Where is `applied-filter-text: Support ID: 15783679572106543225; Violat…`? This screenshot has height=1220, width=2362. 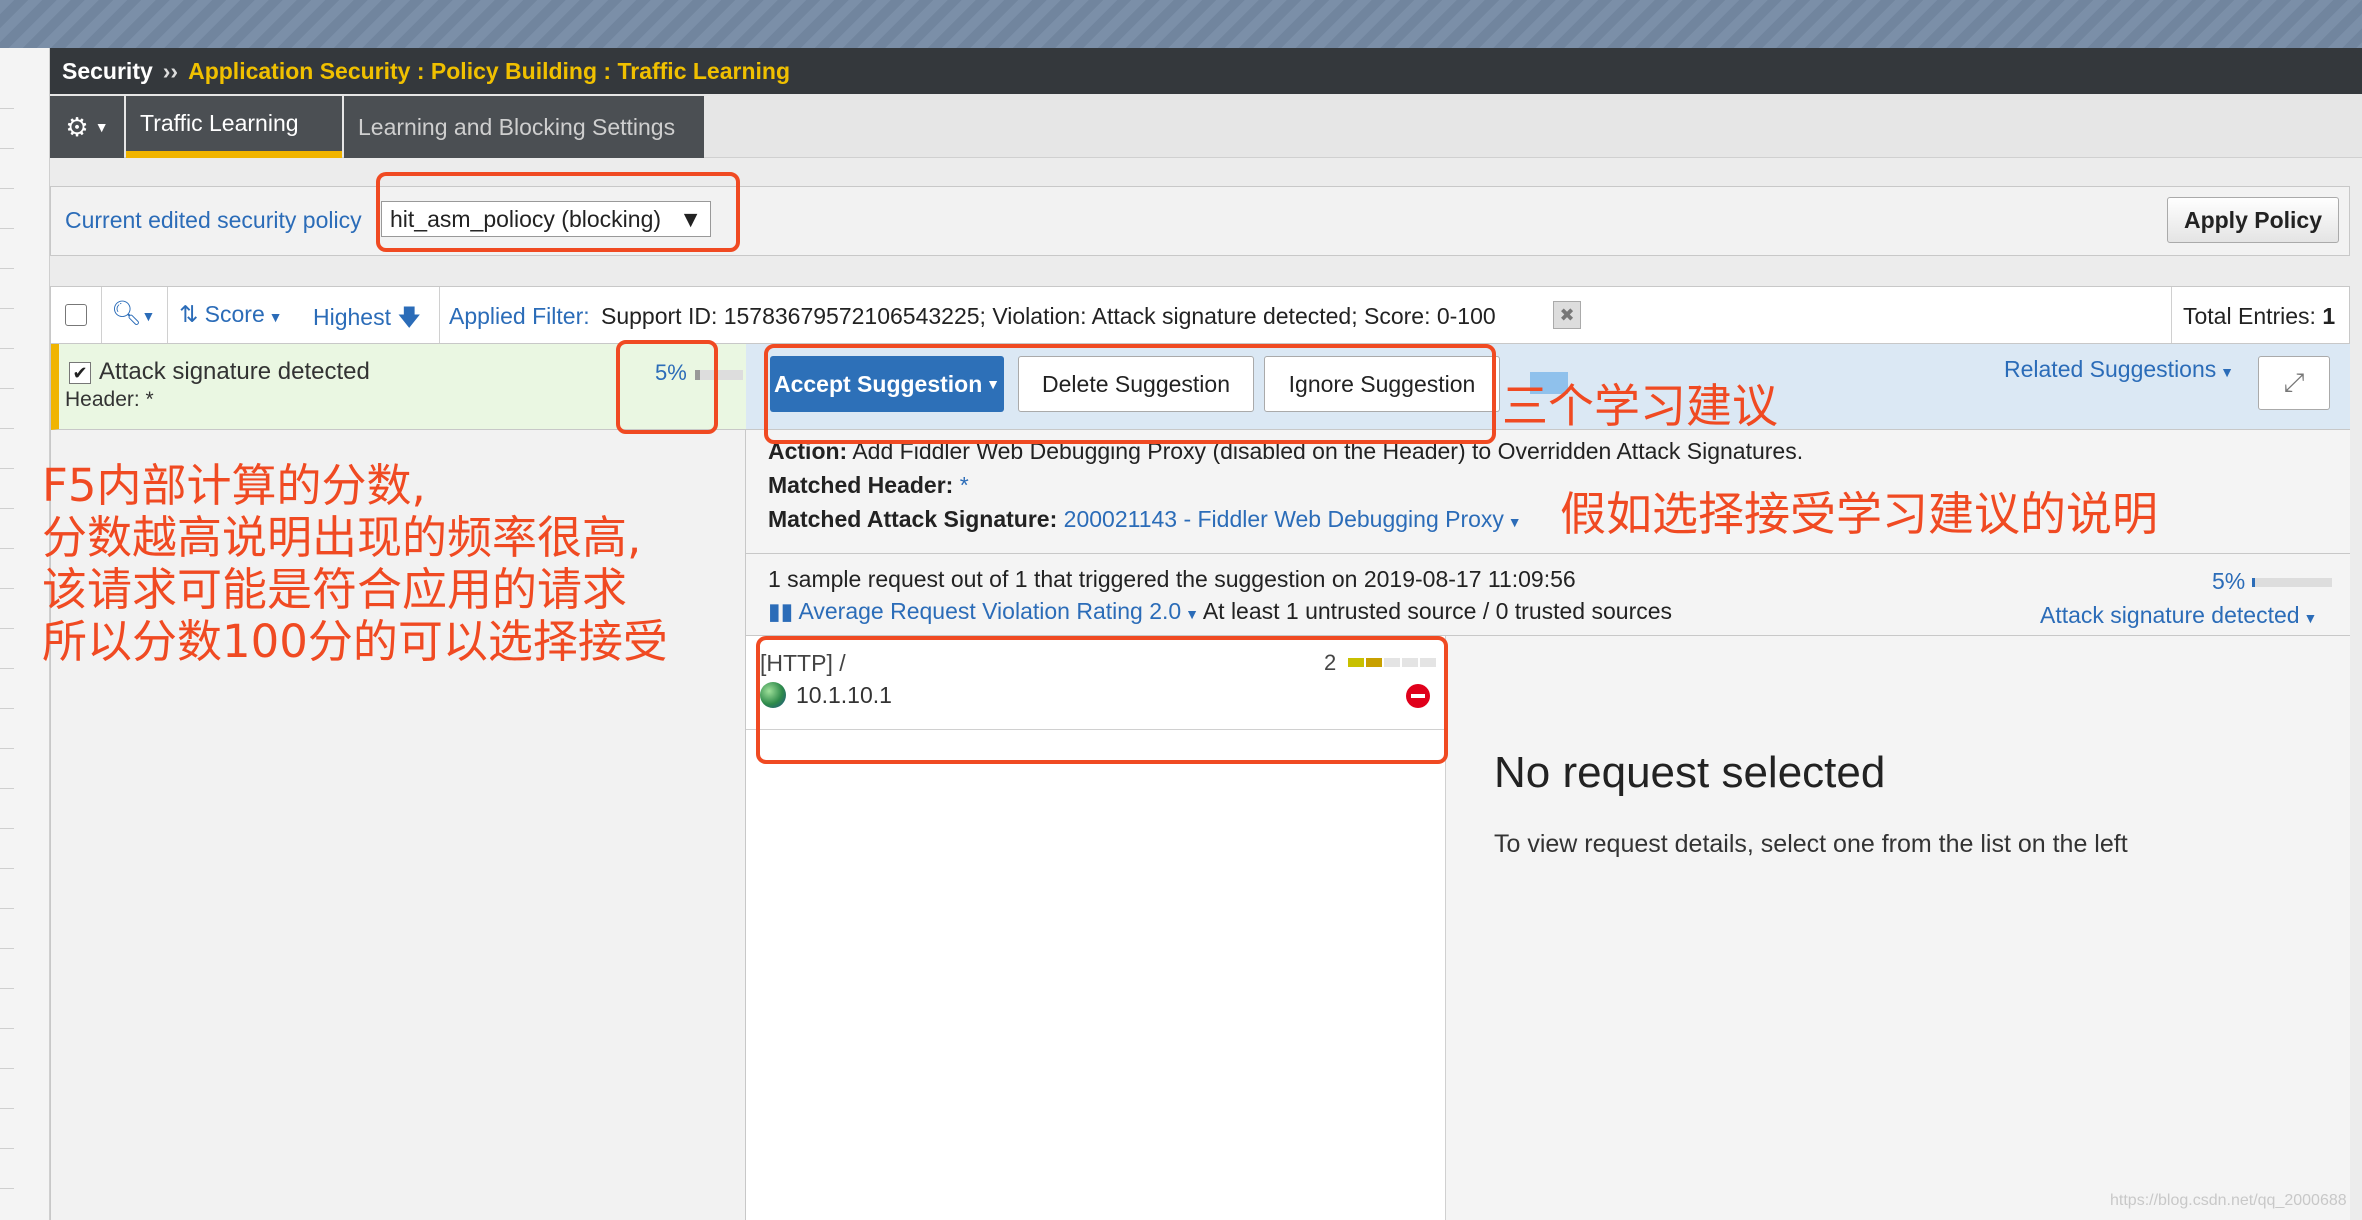 applied-filter-text: Support ID: 15783679572106543225; Violat… is located at coordinates (1048, 316).